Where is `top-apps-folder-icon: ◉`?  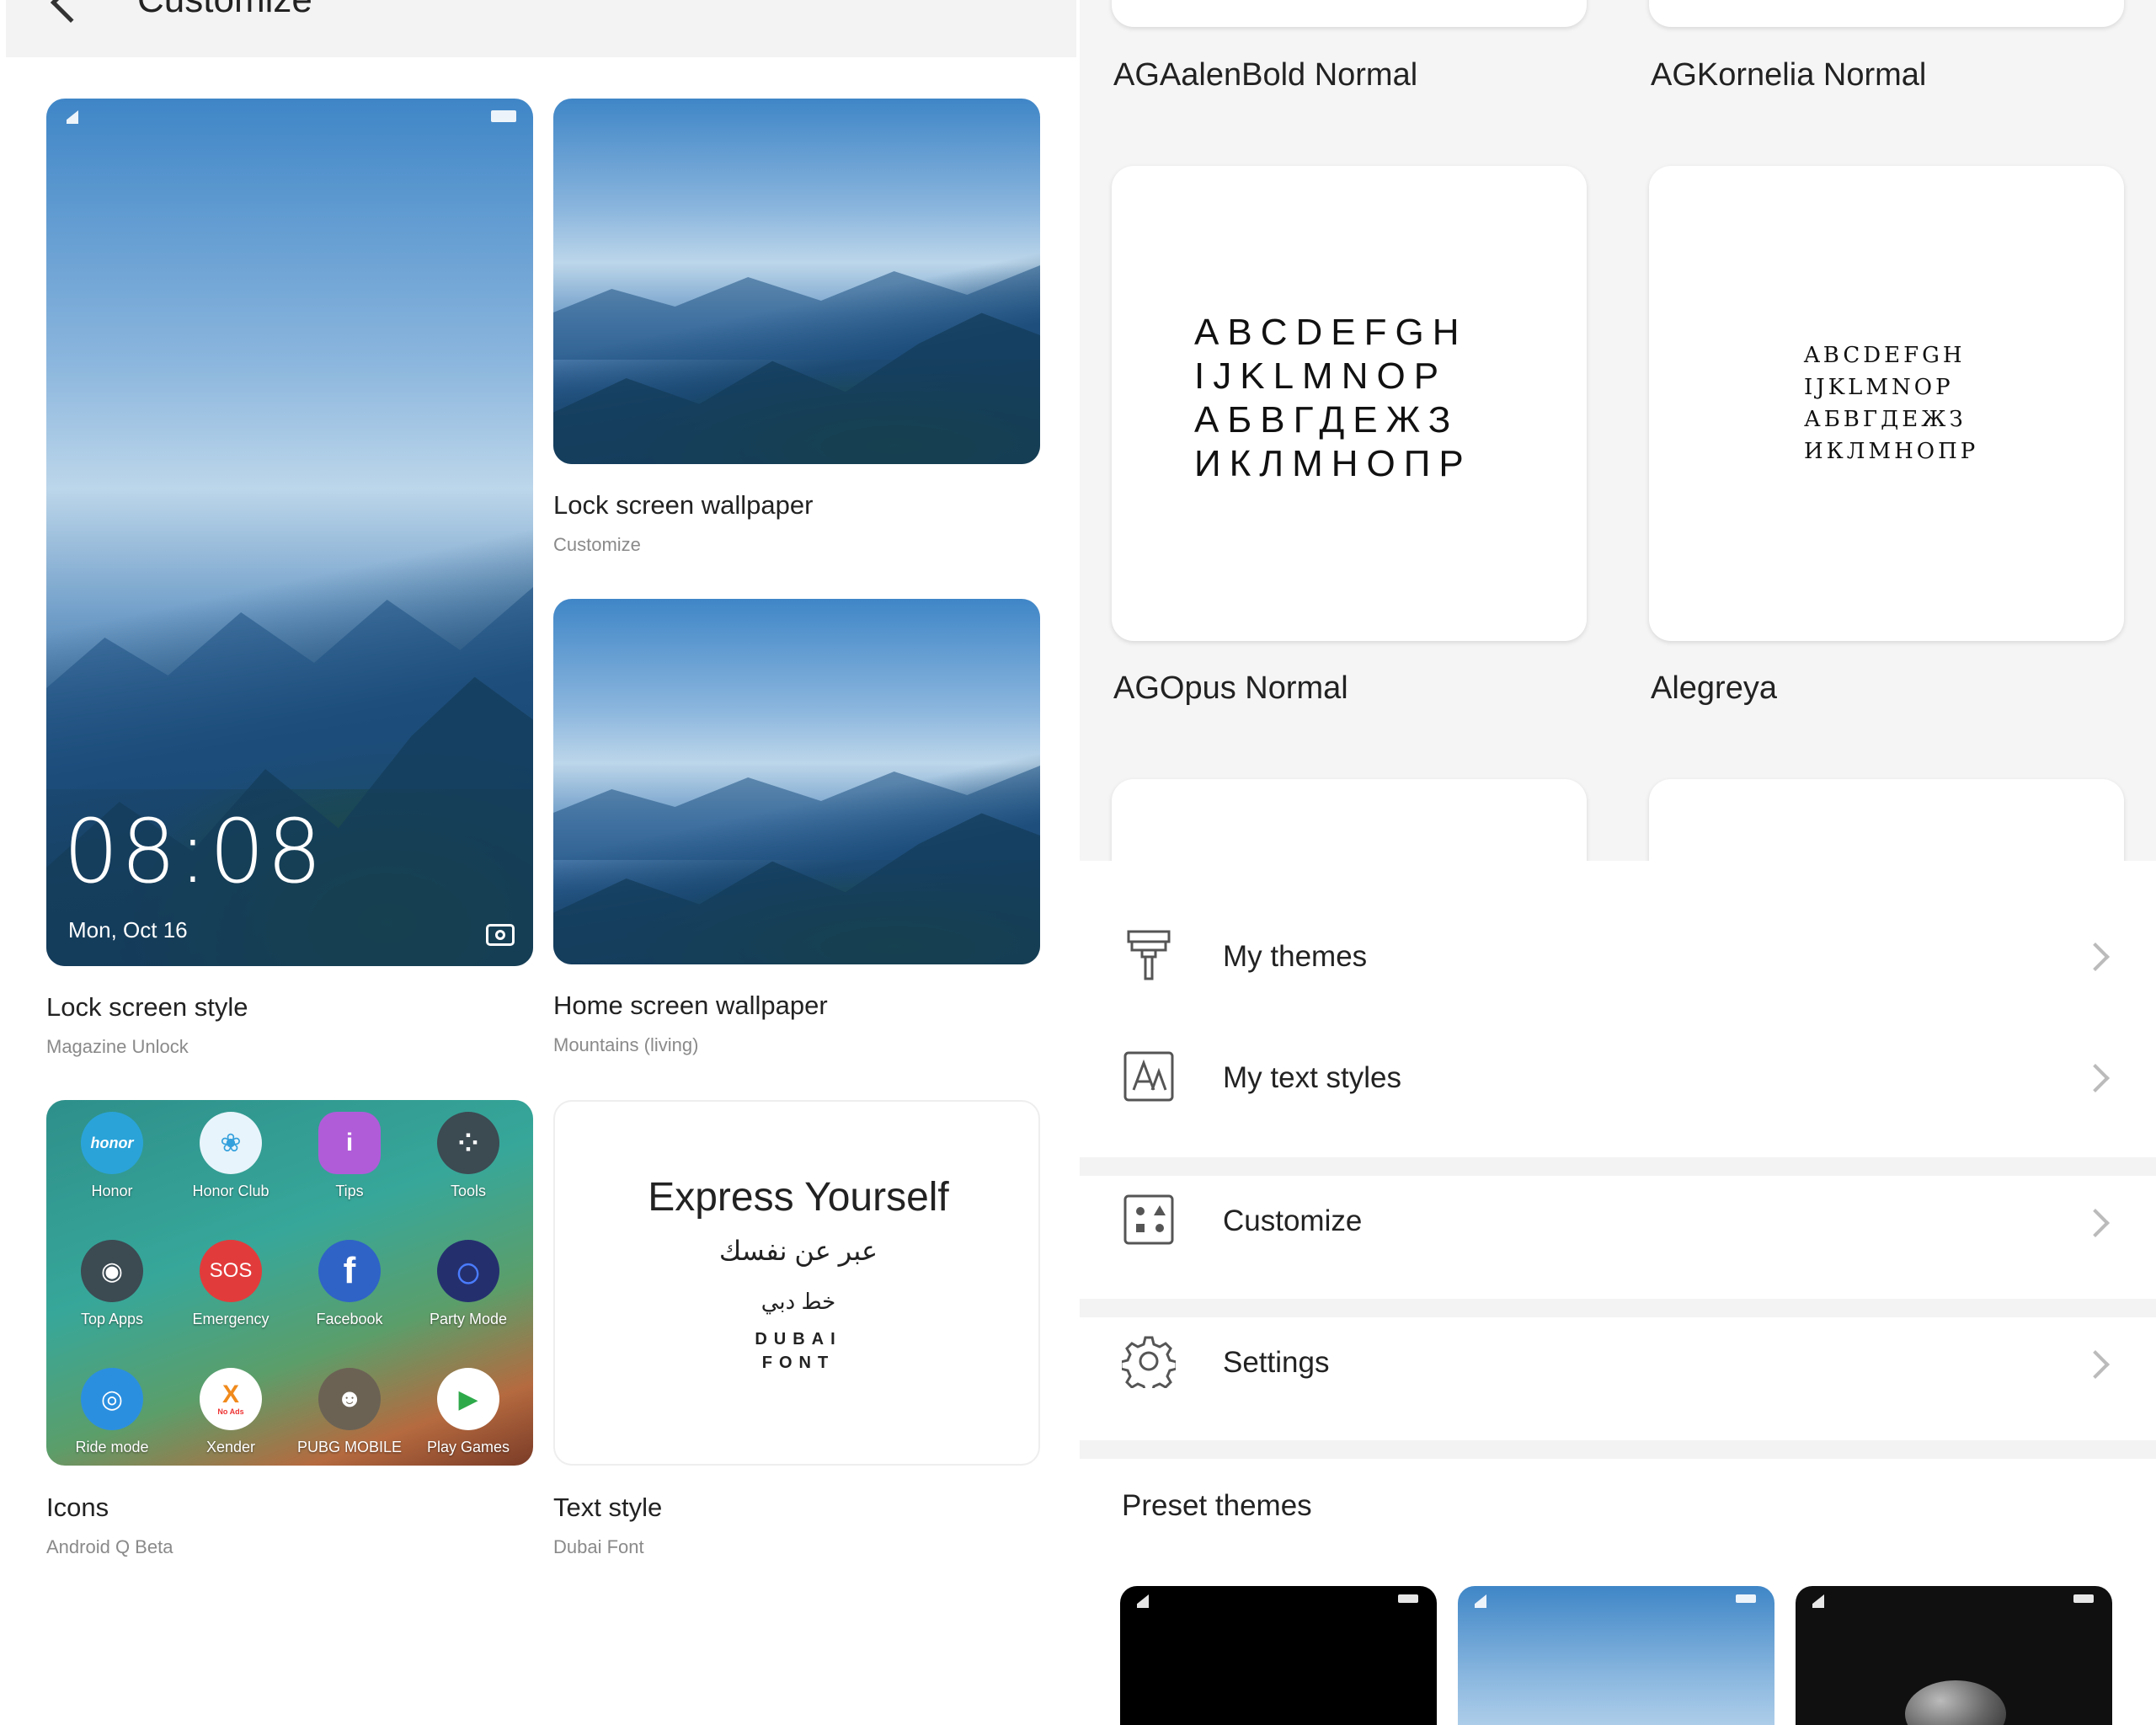 top-apps-folder-icon: ◉ is located at coordinates (112, 1271).